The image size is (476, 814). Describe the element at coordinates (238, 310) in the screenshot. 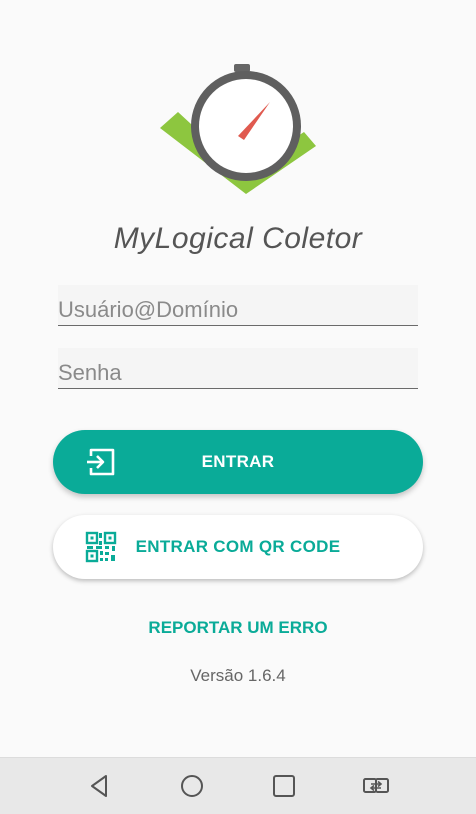

I see `username-input` at that location.